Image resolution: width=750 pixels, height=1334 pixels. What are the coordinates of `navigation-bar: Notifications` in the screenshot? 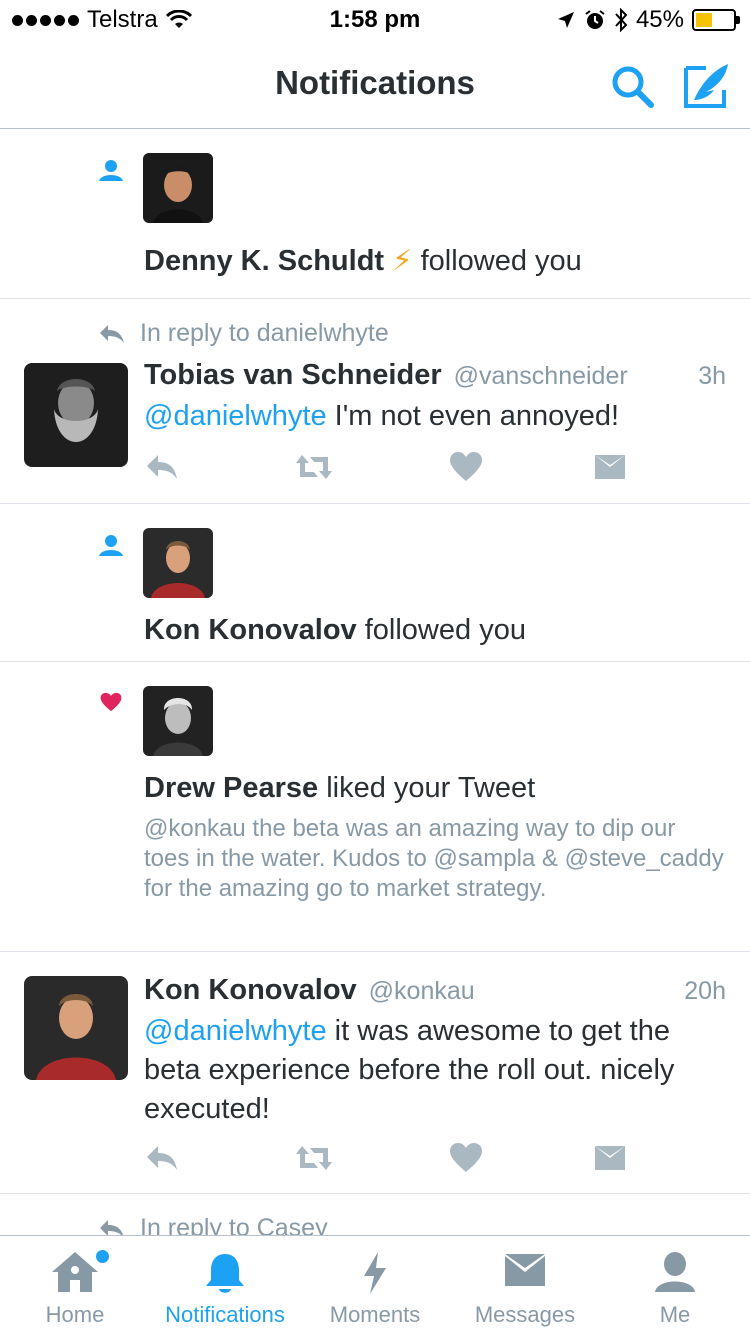 It's located at (375, 84).